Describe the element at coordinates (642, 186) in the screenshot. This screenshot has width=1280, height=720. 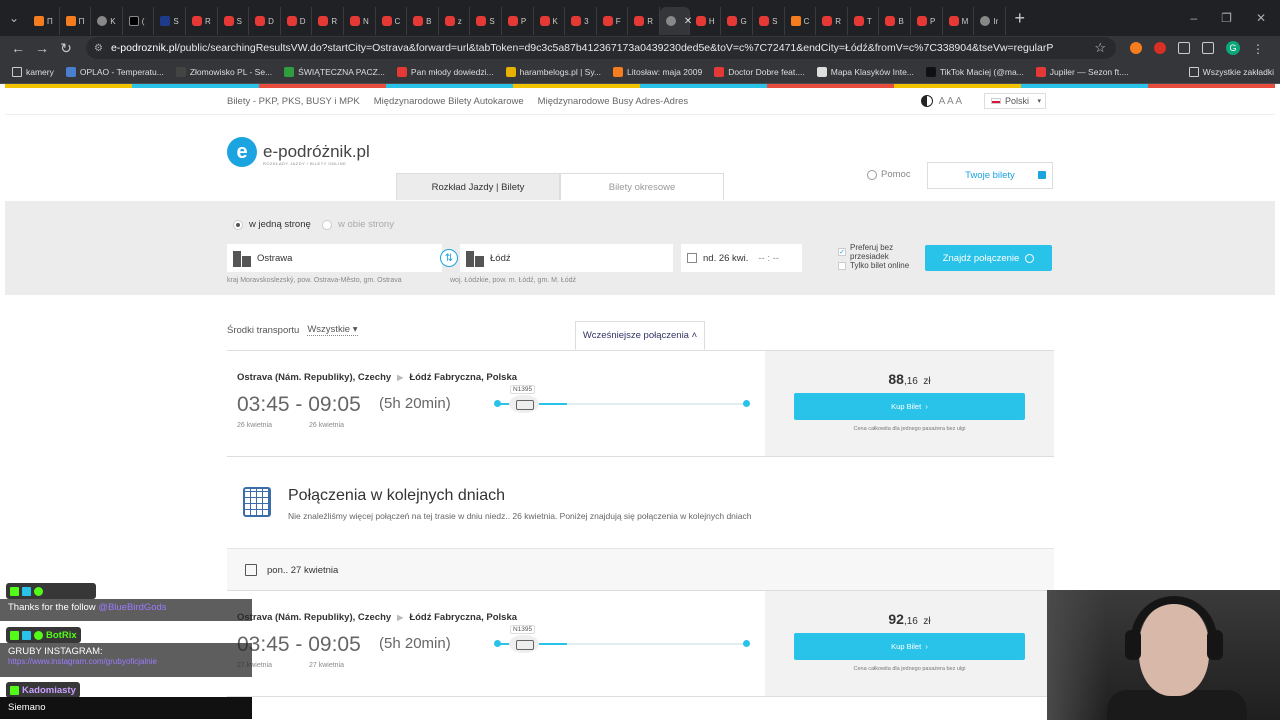
I see `tab-periodic-tickets: Bilety okresowe` at that location.